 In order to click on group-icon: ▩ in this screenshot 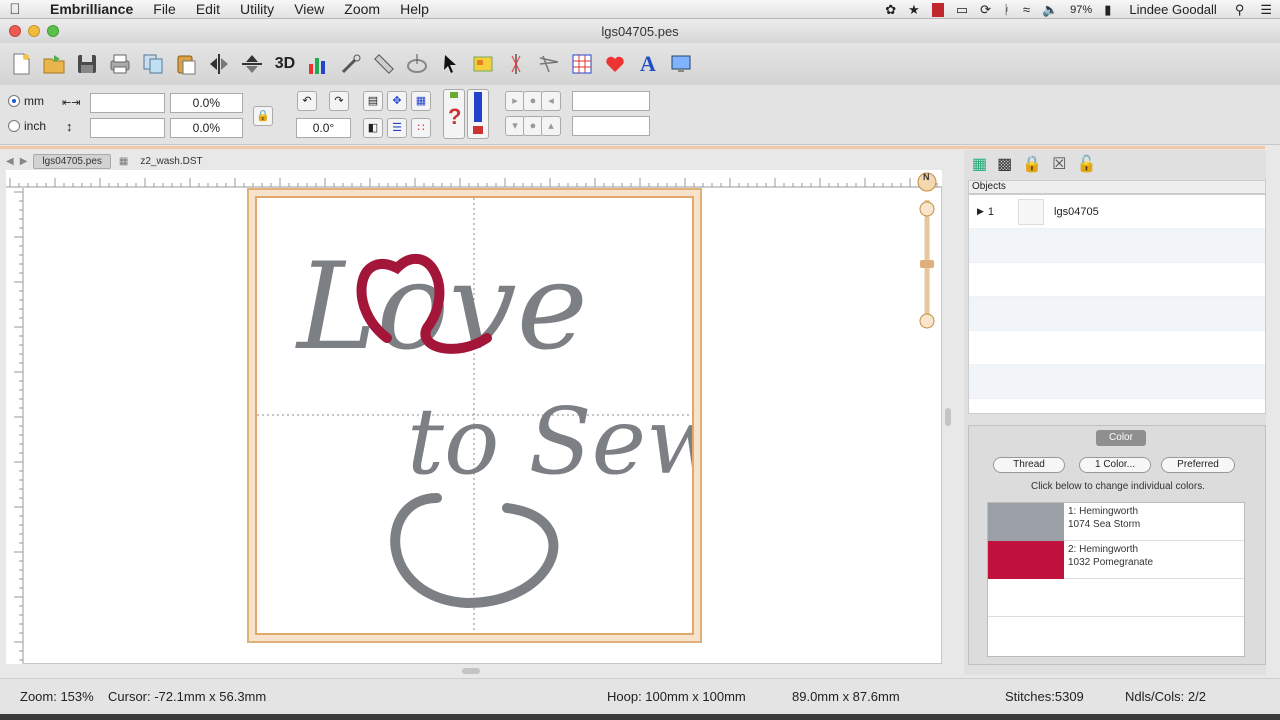, I will do `click(1004, 164)`.